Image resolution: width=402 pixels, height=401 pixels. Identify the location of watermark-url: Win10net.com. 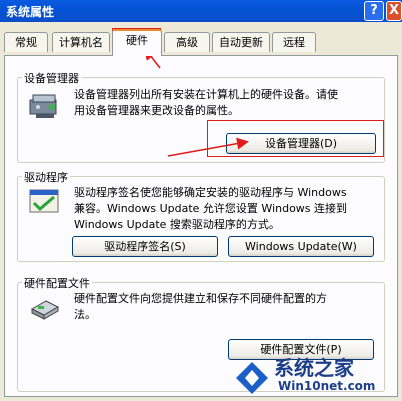
(327, 386).